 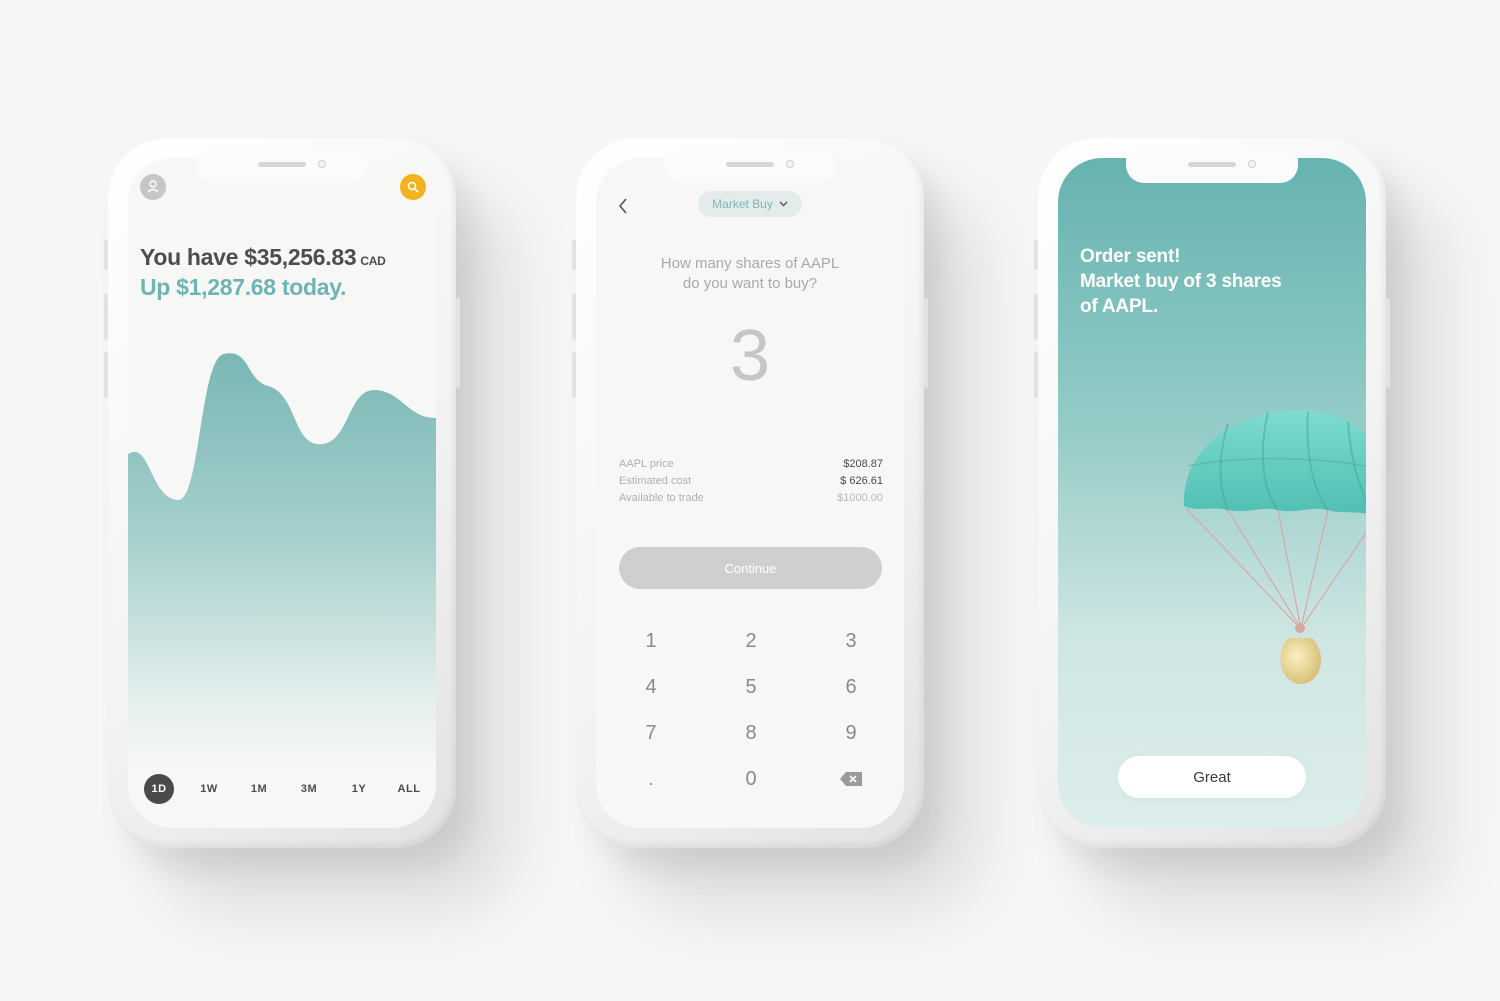 I want to click on summary-label: Estimated cost, so click(x=655, y=481).